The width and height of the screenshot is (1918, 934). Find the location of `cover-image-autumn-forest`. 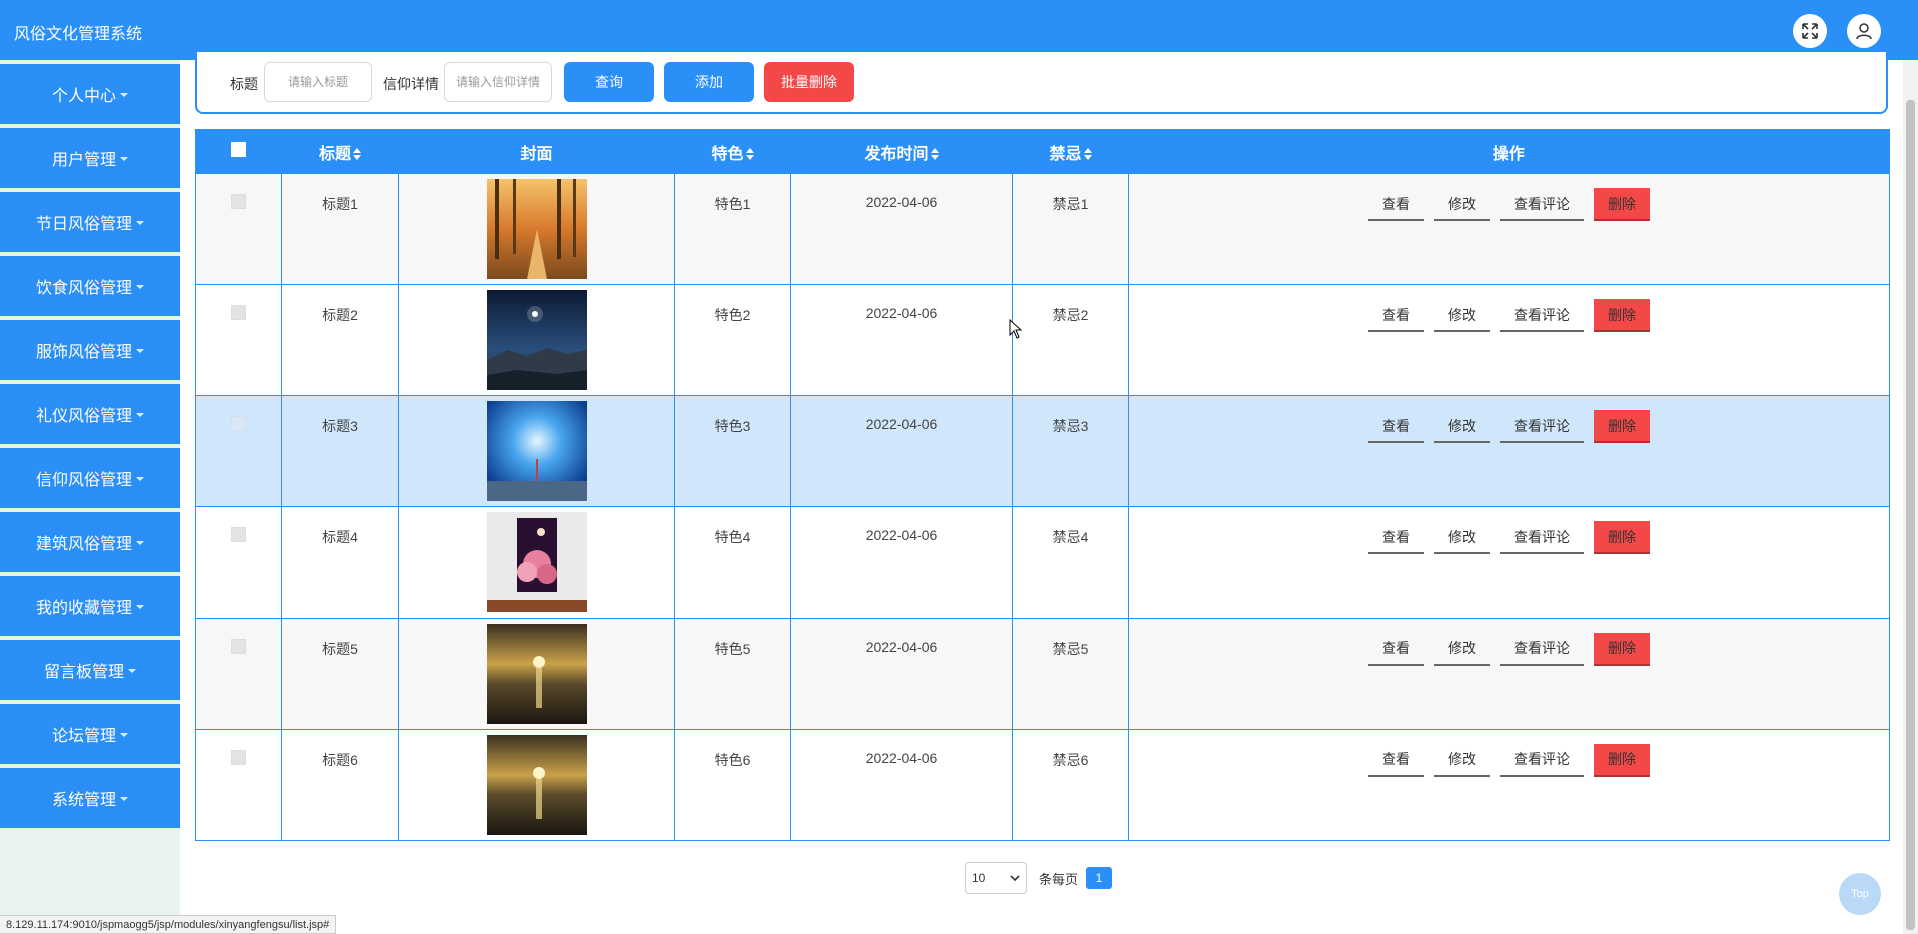

cover-image-autumn-forest is located at coordinates (536, 229).